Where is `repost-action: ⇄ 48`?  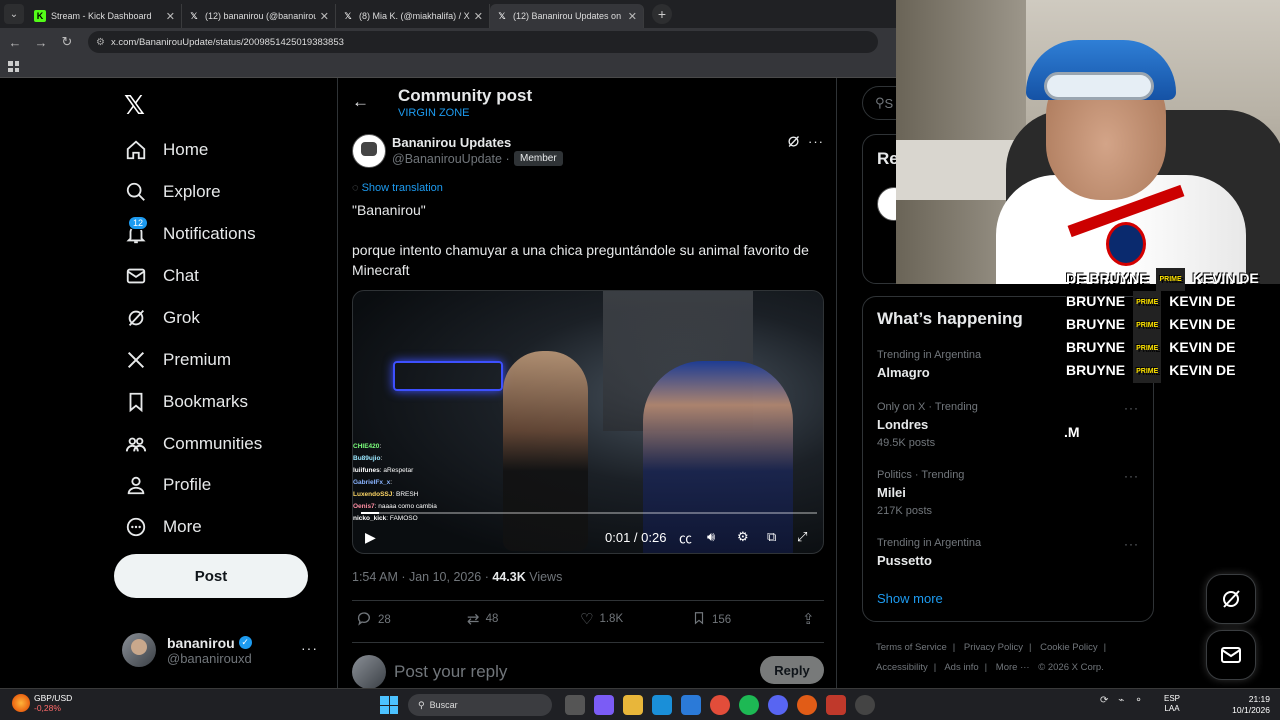 repost-action: ⇄ 48 is located at coordinates (482, 619).